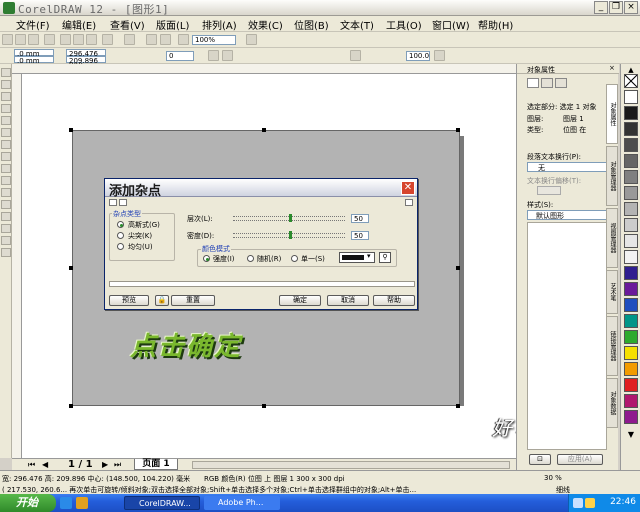 This screenshot has height=512, width=640. I want to click on menu-effects: 效果(C), so click(265, 24).